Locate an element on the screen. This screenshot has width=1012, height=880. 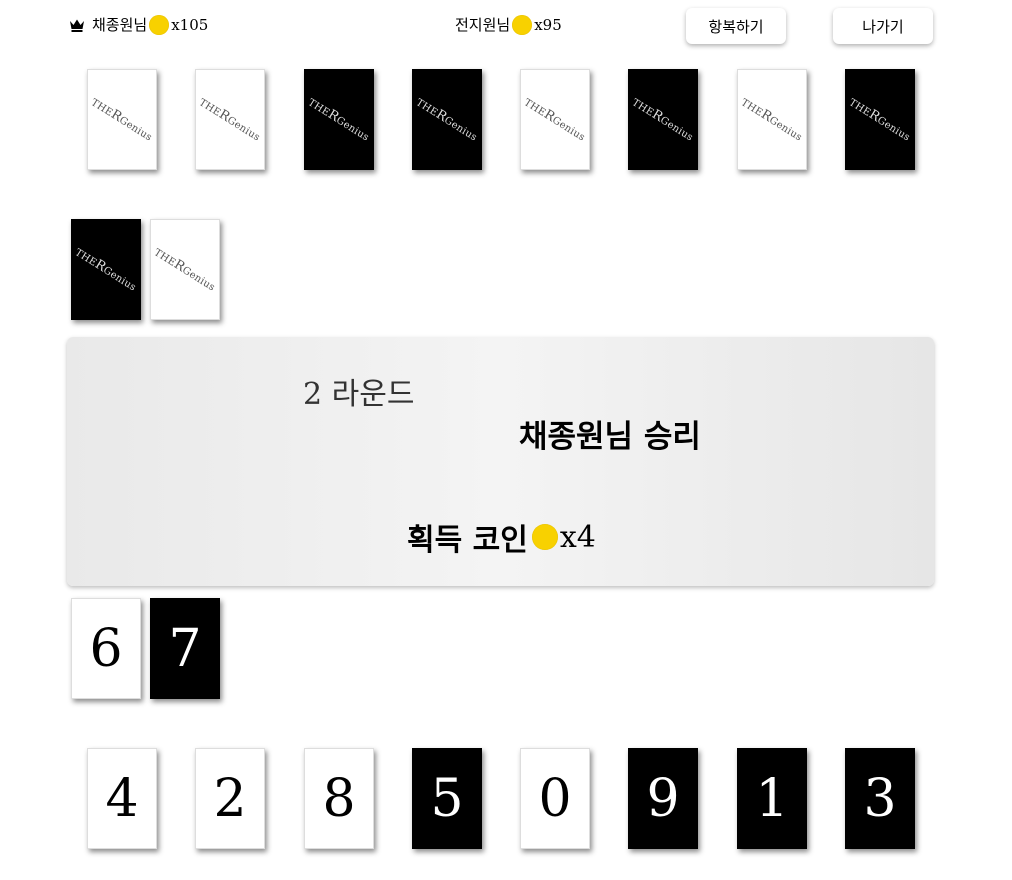
my-hand-card: 0 is located at coordinates (555, 798).